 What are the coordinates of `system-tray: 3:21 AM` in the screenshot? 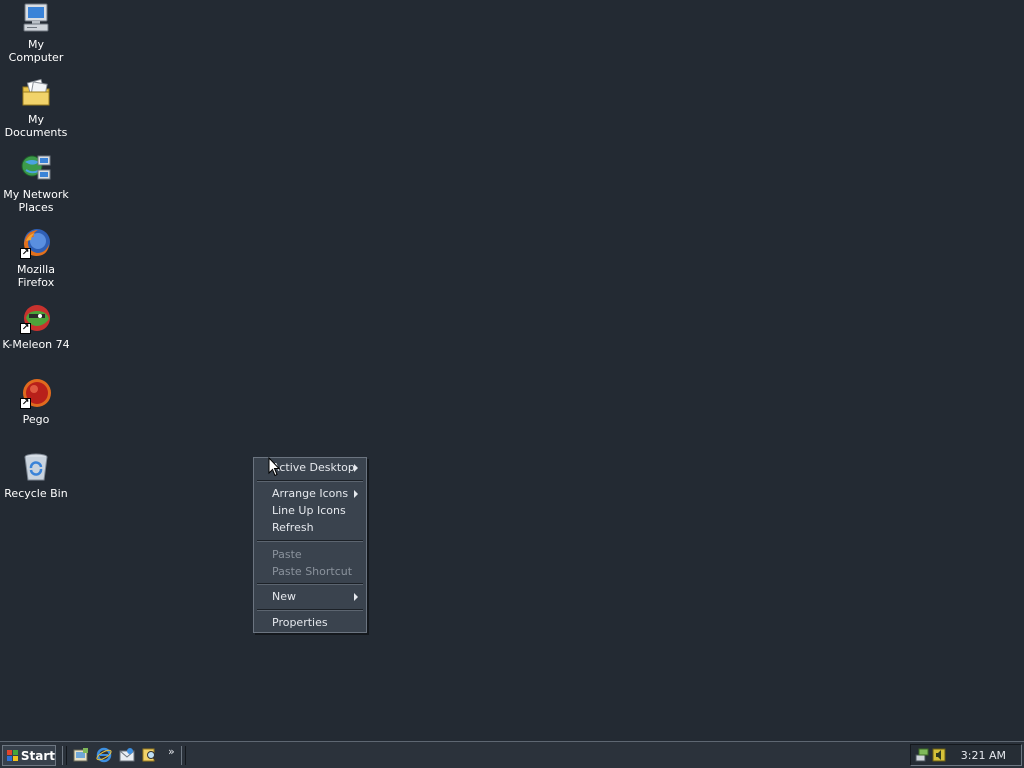 It's located at (966, 755).